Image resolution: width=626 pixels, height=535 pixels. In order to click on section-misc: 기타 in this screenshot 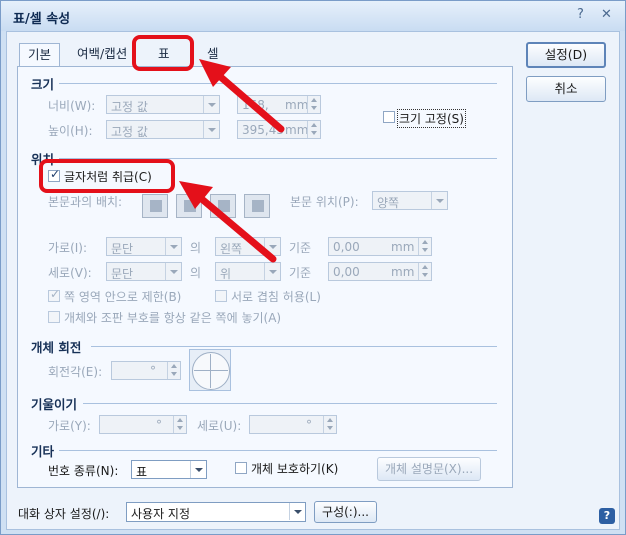, I will do `click(43, 451)`.